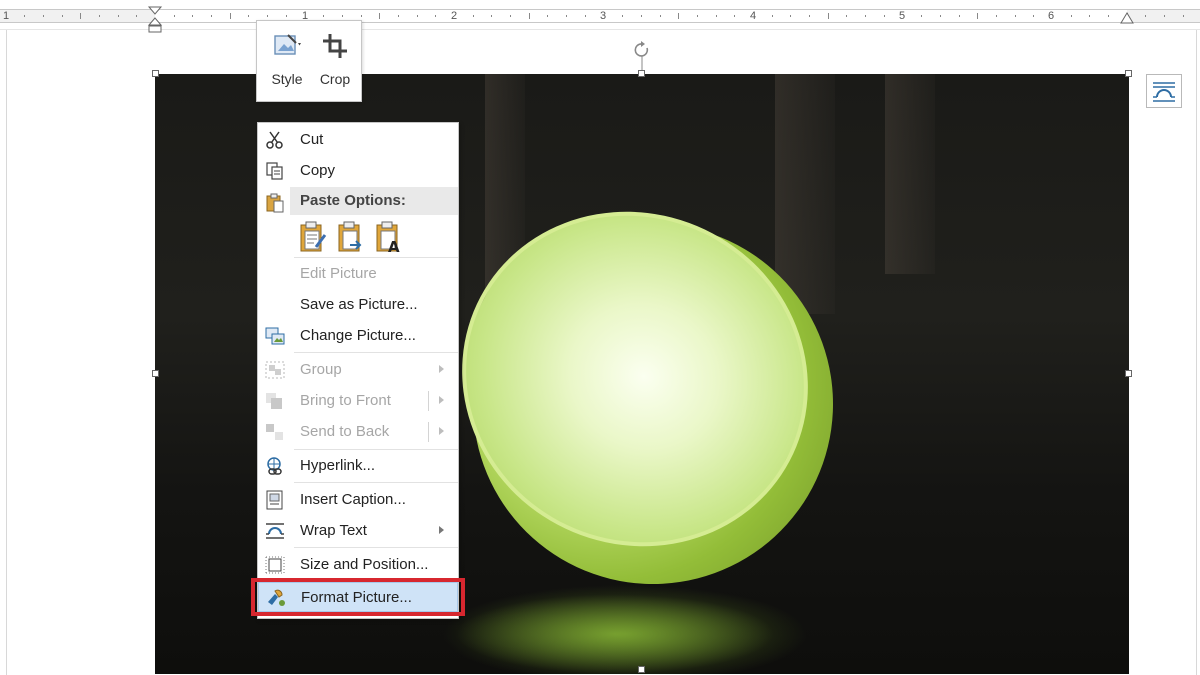 The image size is (1200, 675). Describe the element at coordinates (353, 200) in the screenshot. I see `paste-options-label: Paste Options:` at that location.